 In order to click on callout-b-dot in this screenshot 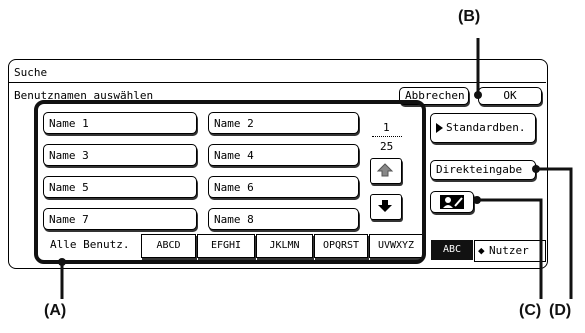, I will do `click(478, 95)`.